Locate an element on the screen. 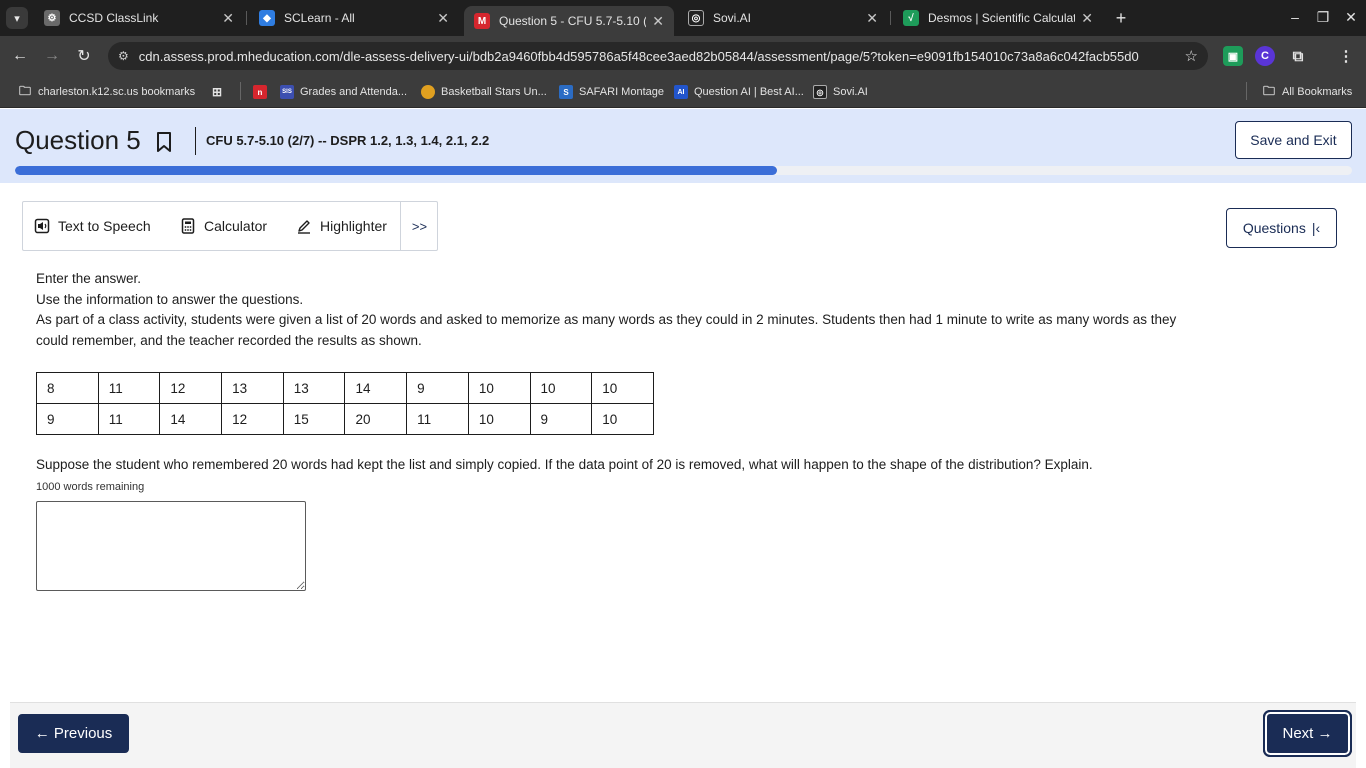 The width and height of the screenshot is (1366, 768). bookmark-label: SAFARI Montage is located at coordinates (621, 92).